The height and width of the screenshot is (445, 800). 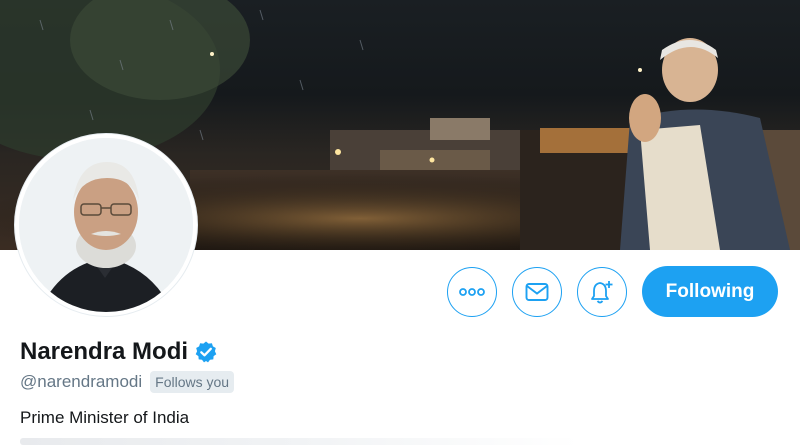 I want to click on avatar-photo, so click(x=106, y=225).